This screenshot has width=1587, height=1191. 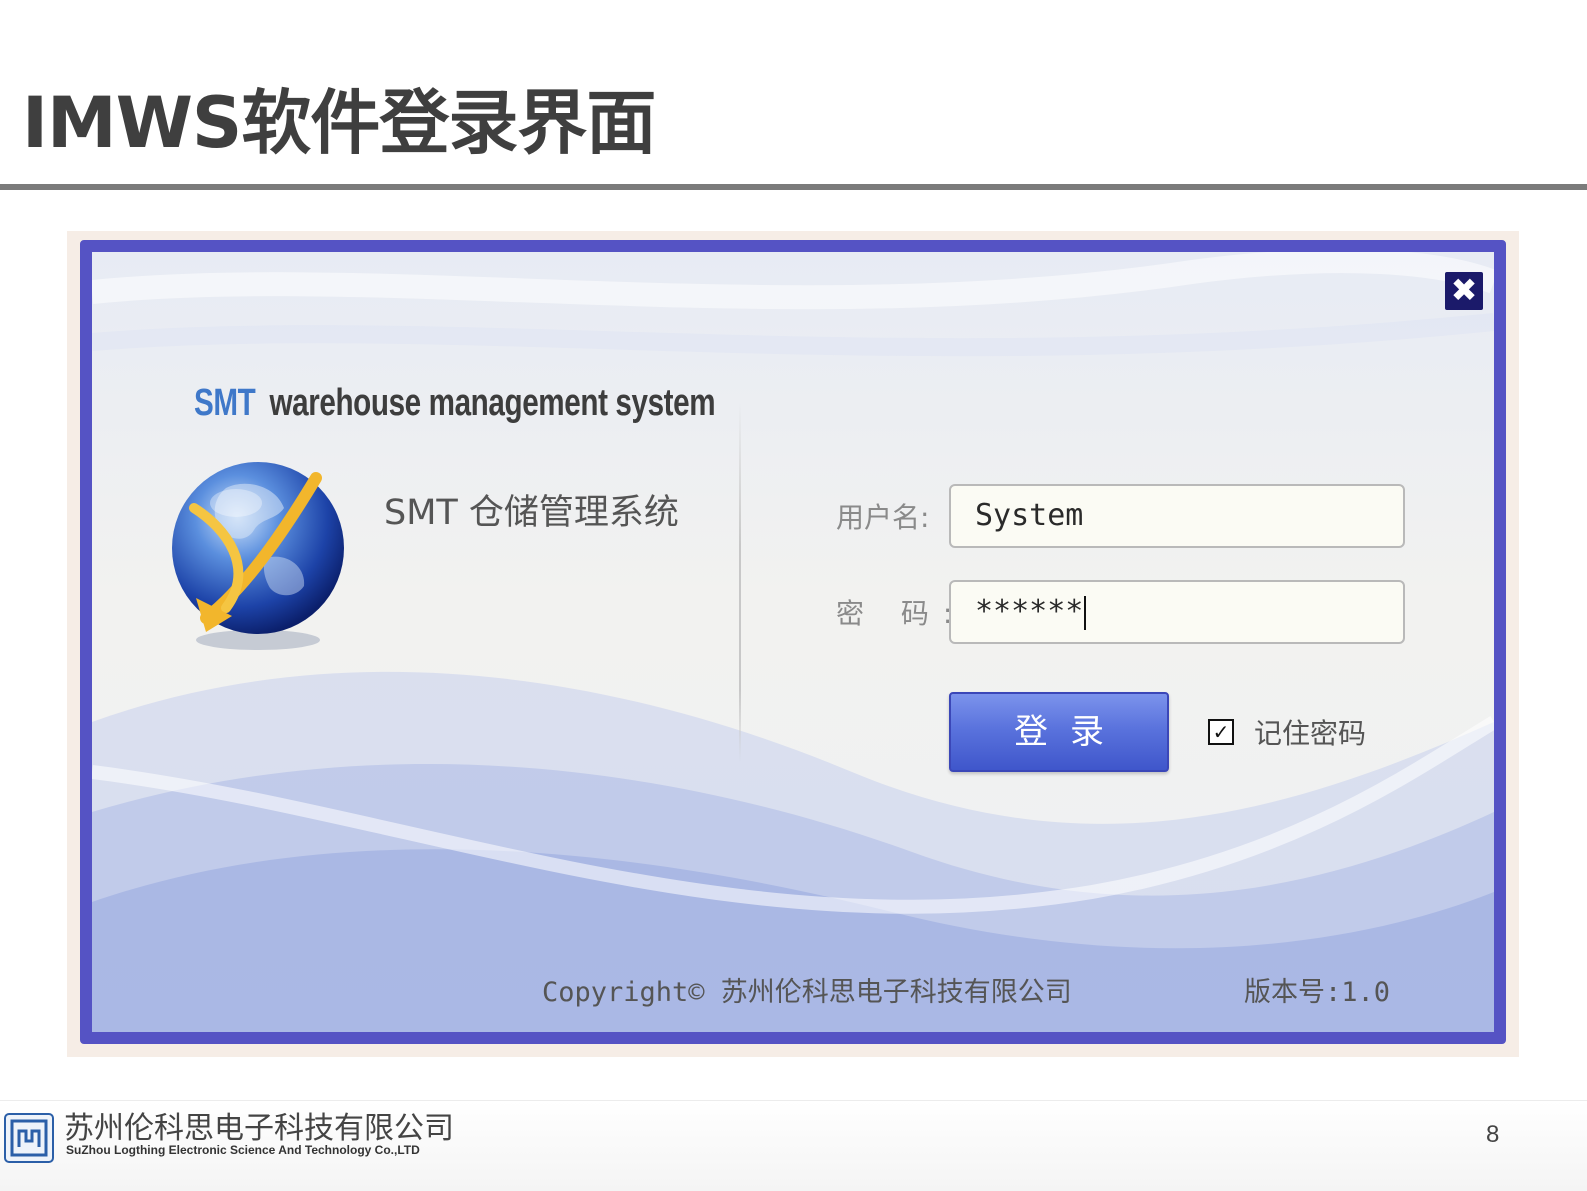 What do you see at coordinates (259, 1128) in the screenshot?
I see `company-name-cn: 苏州伦科思电子科技有限公司` at bounding box center [259, 1128].